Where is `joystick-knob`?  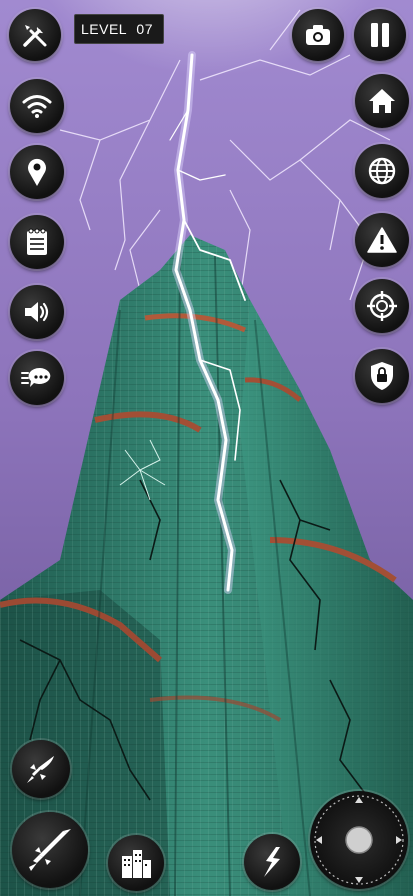 joystick-knob is located at coordinates (359, 840).